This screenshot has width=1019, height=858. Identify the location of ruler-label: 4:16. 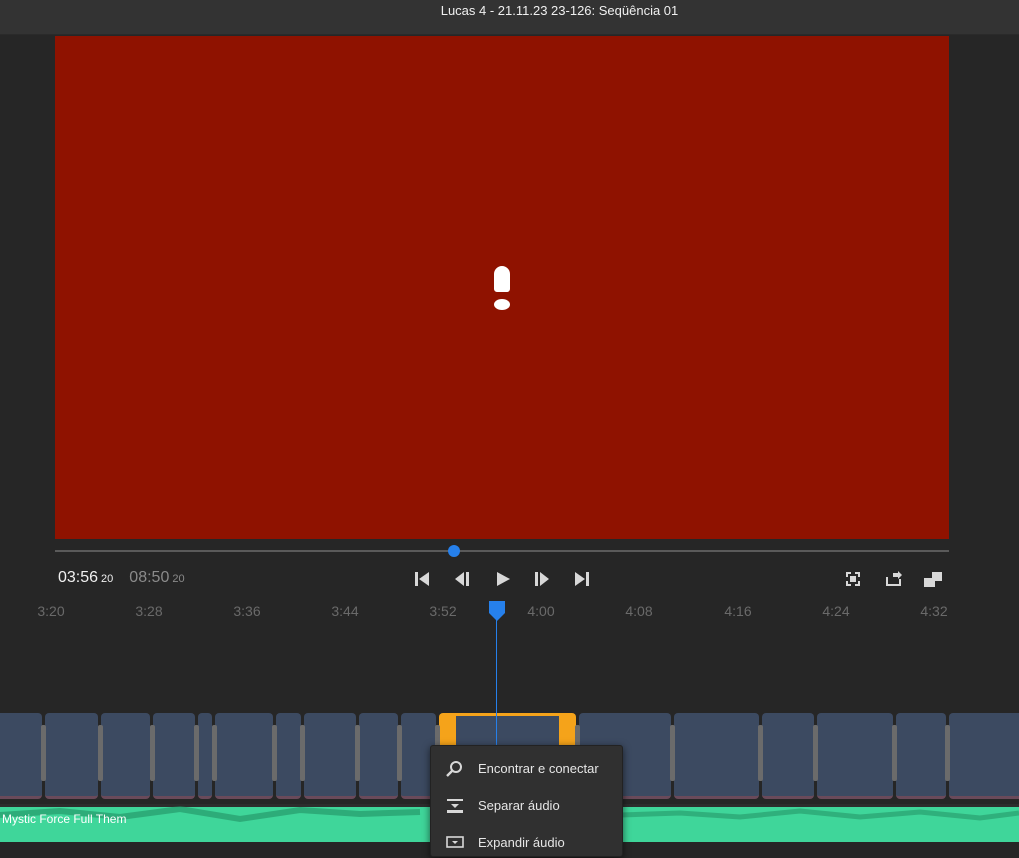
(738, 611).